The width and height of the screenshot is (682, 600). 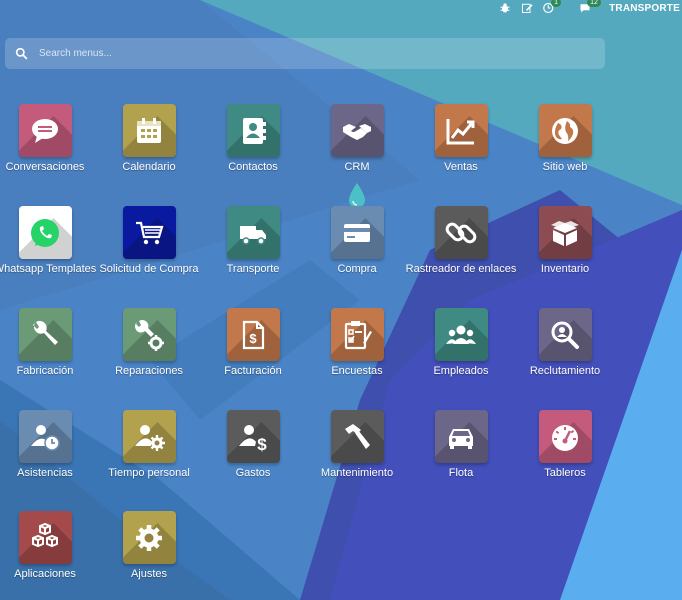 What do you see at coordinates (565, 269) in the screenshot?
I see `app-label: Inventario` at bounding box center [565, 269].